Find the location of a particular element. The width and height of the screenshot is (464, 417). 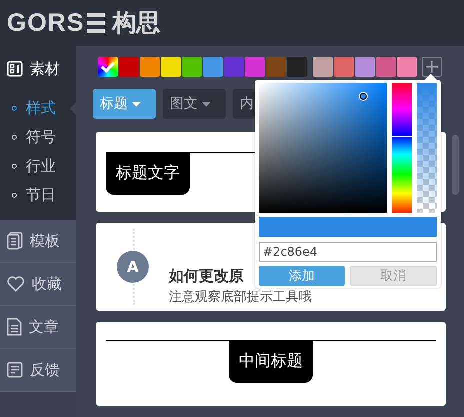

logo-text: GORS is located at coordinates (46, 23).